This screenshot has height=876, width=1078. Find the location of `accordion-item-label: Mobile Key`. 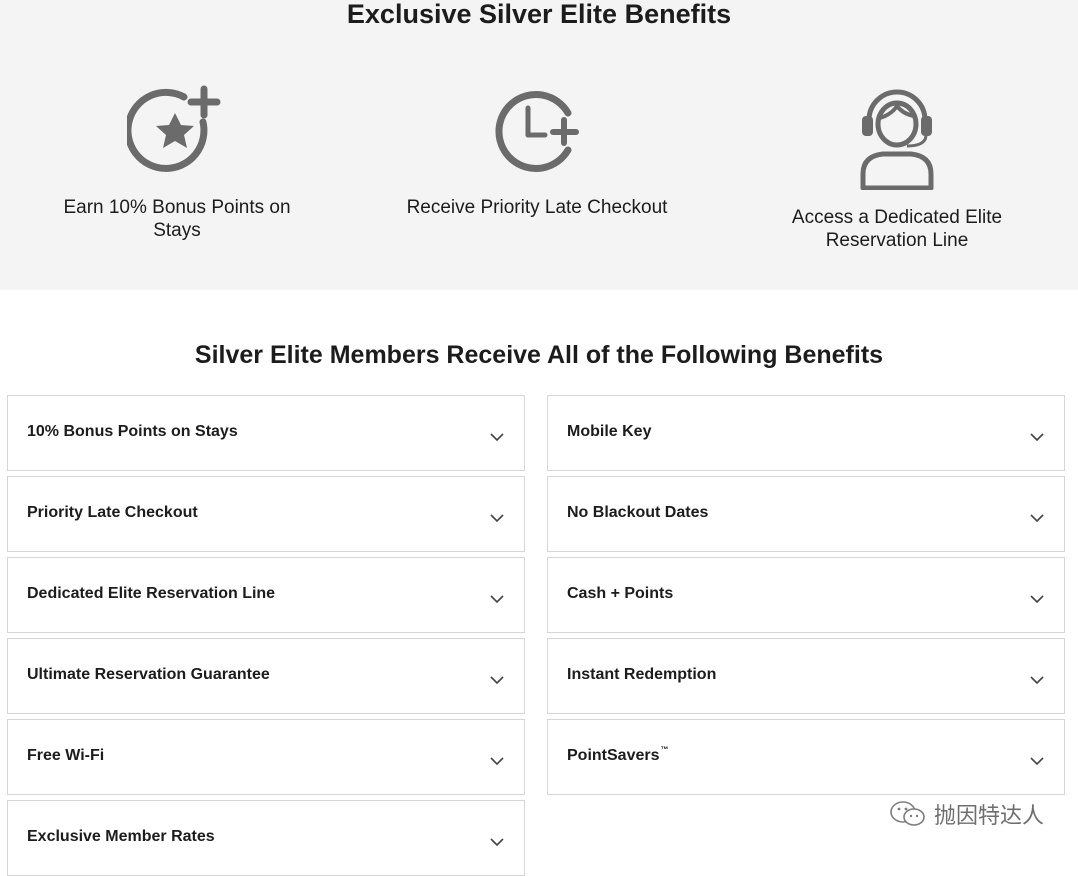

accordion-item-label: Mobile Key is located at coordinates (609, 431).